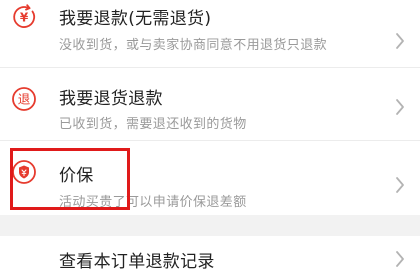 This screenshot has height=280, width=420. Describe the element at coordinates (193, 45) in the screenshot. I see `refund-only-subtitle: 没收到货，或与卖家协商同意不用退货只退款` at that location.